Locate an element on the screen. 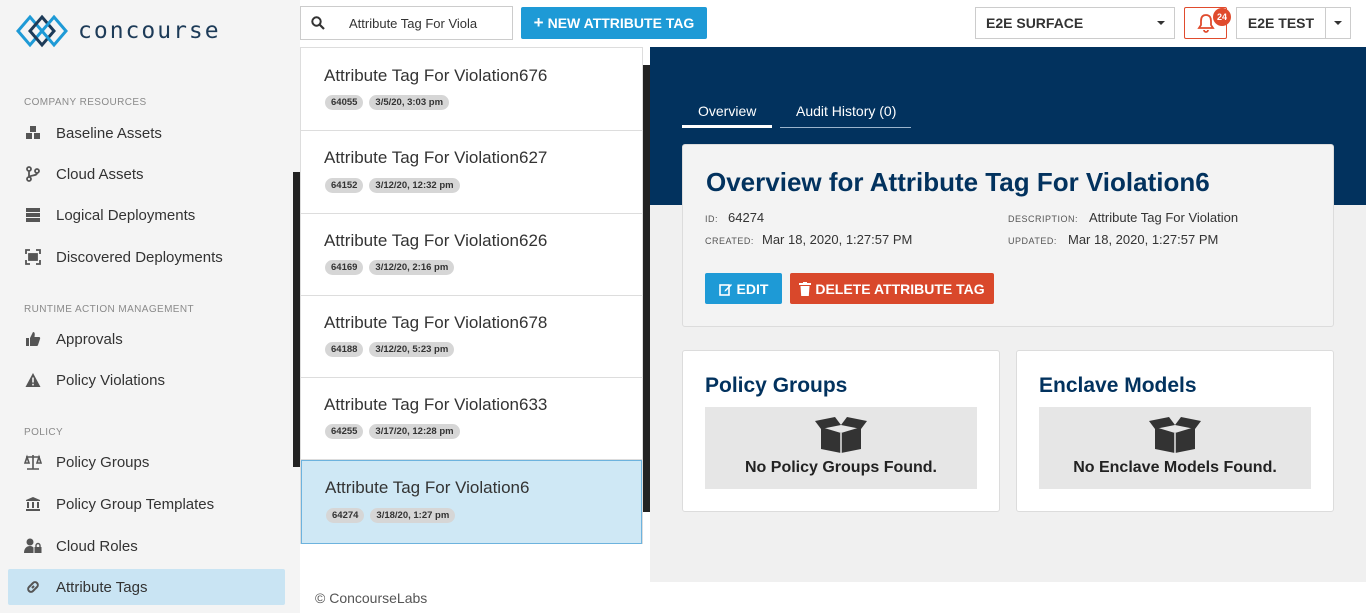 This screenshot has width=1366, height=613. thumbs-up-icon is located at coordinates (33, 339).